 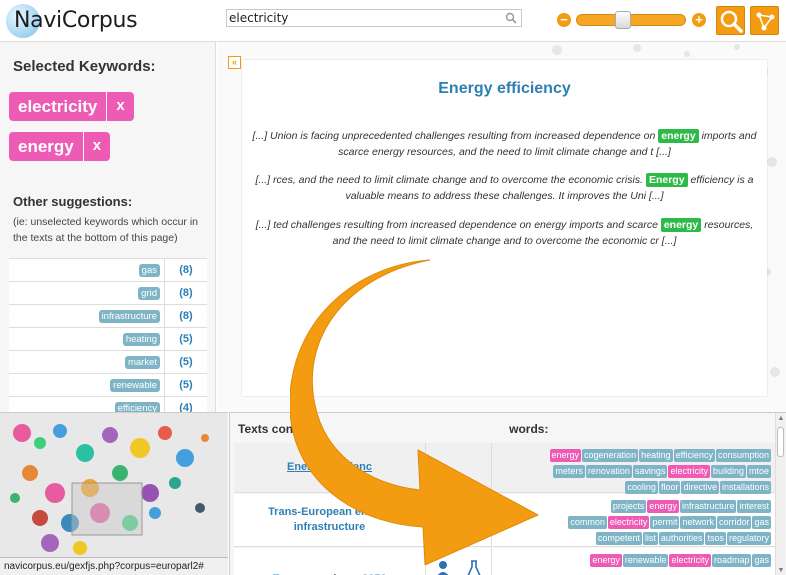 What do you see at coordinates (330, 520) in the screenshot?
I see `text-title-link: Trans-European energy infrastructure` at bounding box center [330, 520].